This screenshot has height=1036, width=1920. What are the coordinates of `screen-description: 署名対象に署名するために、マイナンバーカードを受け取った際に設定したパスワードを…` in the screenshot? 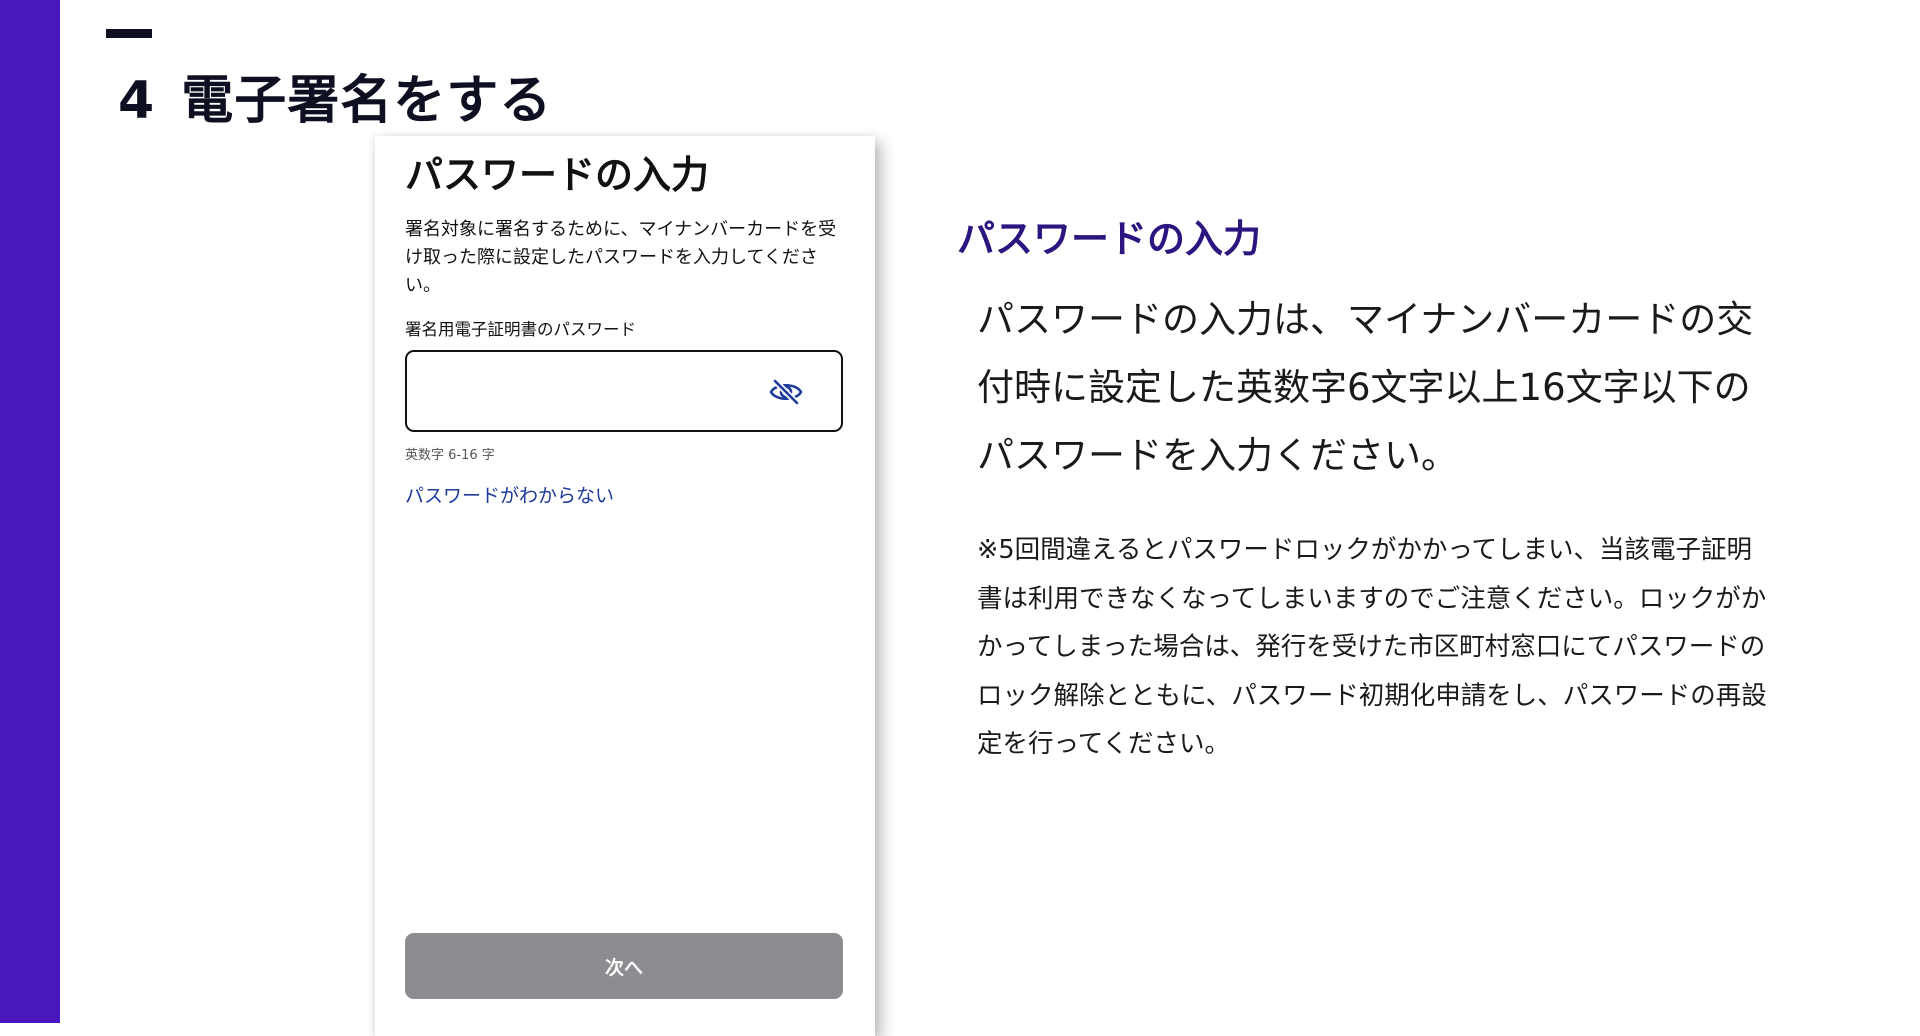 It's located at (621, 257).